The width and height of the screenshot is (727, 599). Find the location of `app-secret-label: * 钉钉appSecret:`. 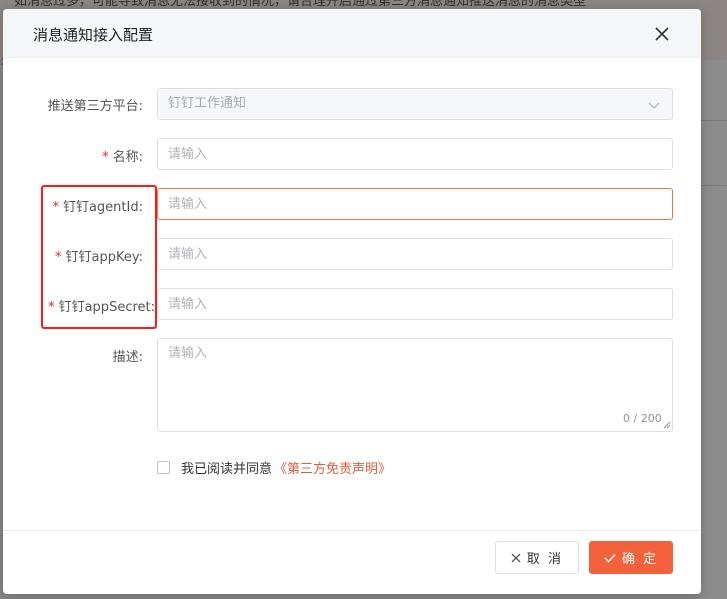

app-secret-label: * 钉钉appSecret: is located at coordinates (101, 307).